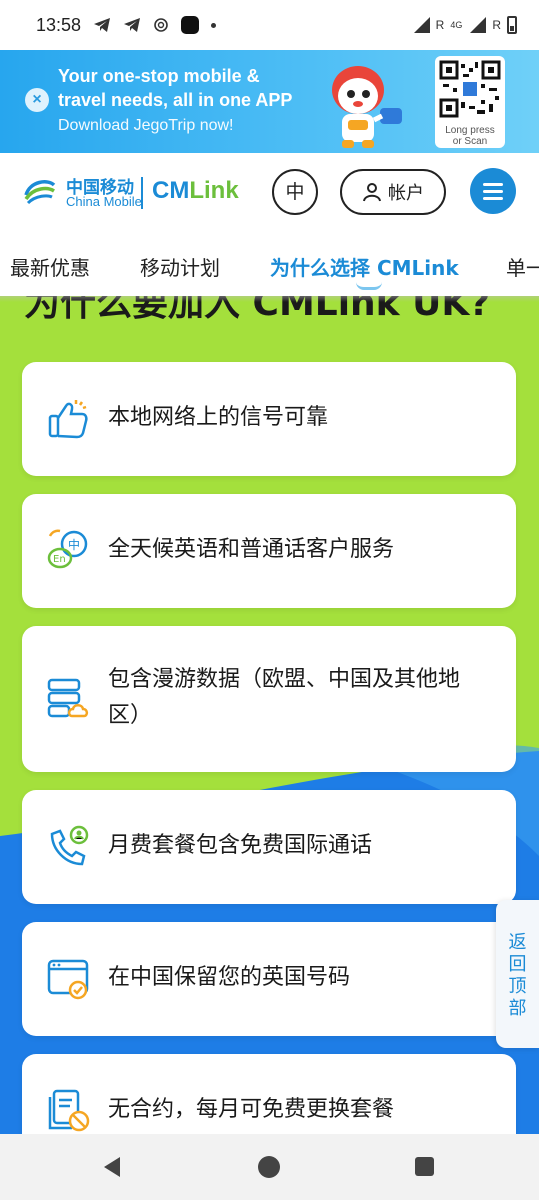  What do you see at coordinates (369, 286) in the screenshot?
I see `active-tab-indicator` at bounding box center [369, 286].